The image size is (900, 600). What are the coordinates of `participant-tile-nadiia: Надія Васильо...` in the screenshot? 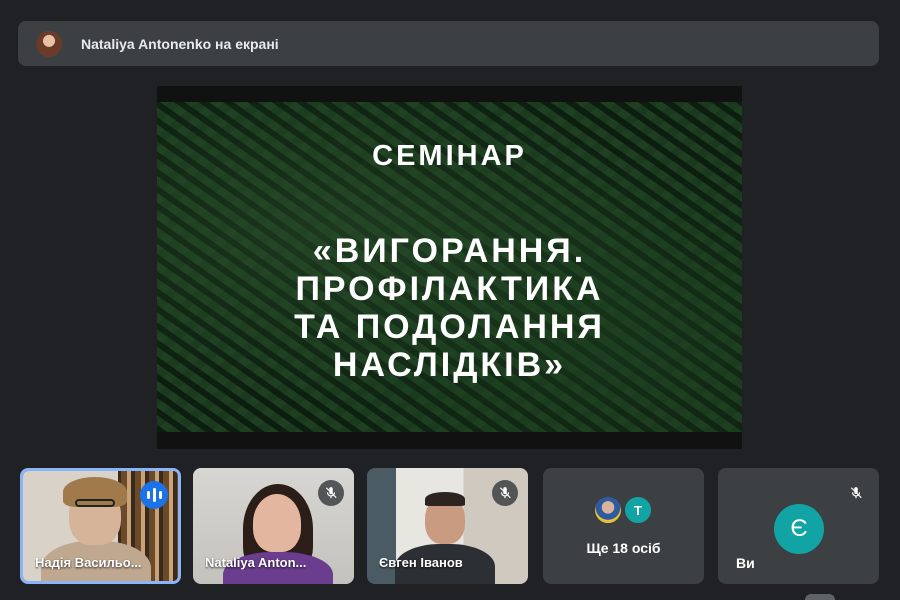 It's located at (100, 526).